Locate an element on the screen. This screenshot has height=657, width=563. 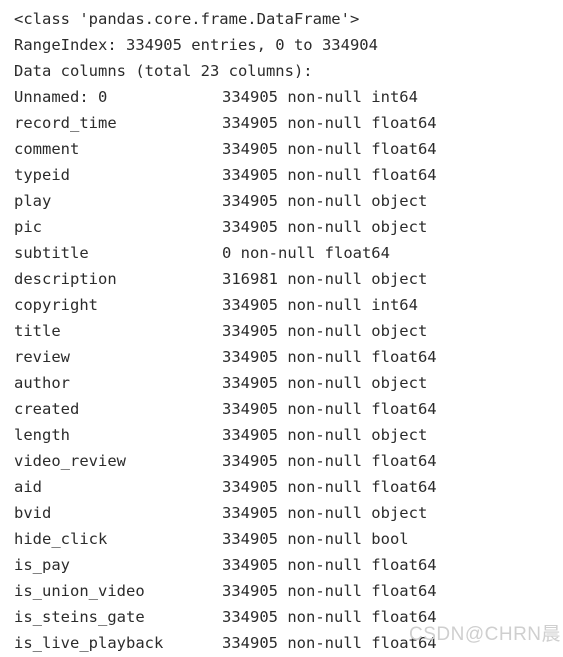
column-name: record_time is located at coordinates (65, 123).